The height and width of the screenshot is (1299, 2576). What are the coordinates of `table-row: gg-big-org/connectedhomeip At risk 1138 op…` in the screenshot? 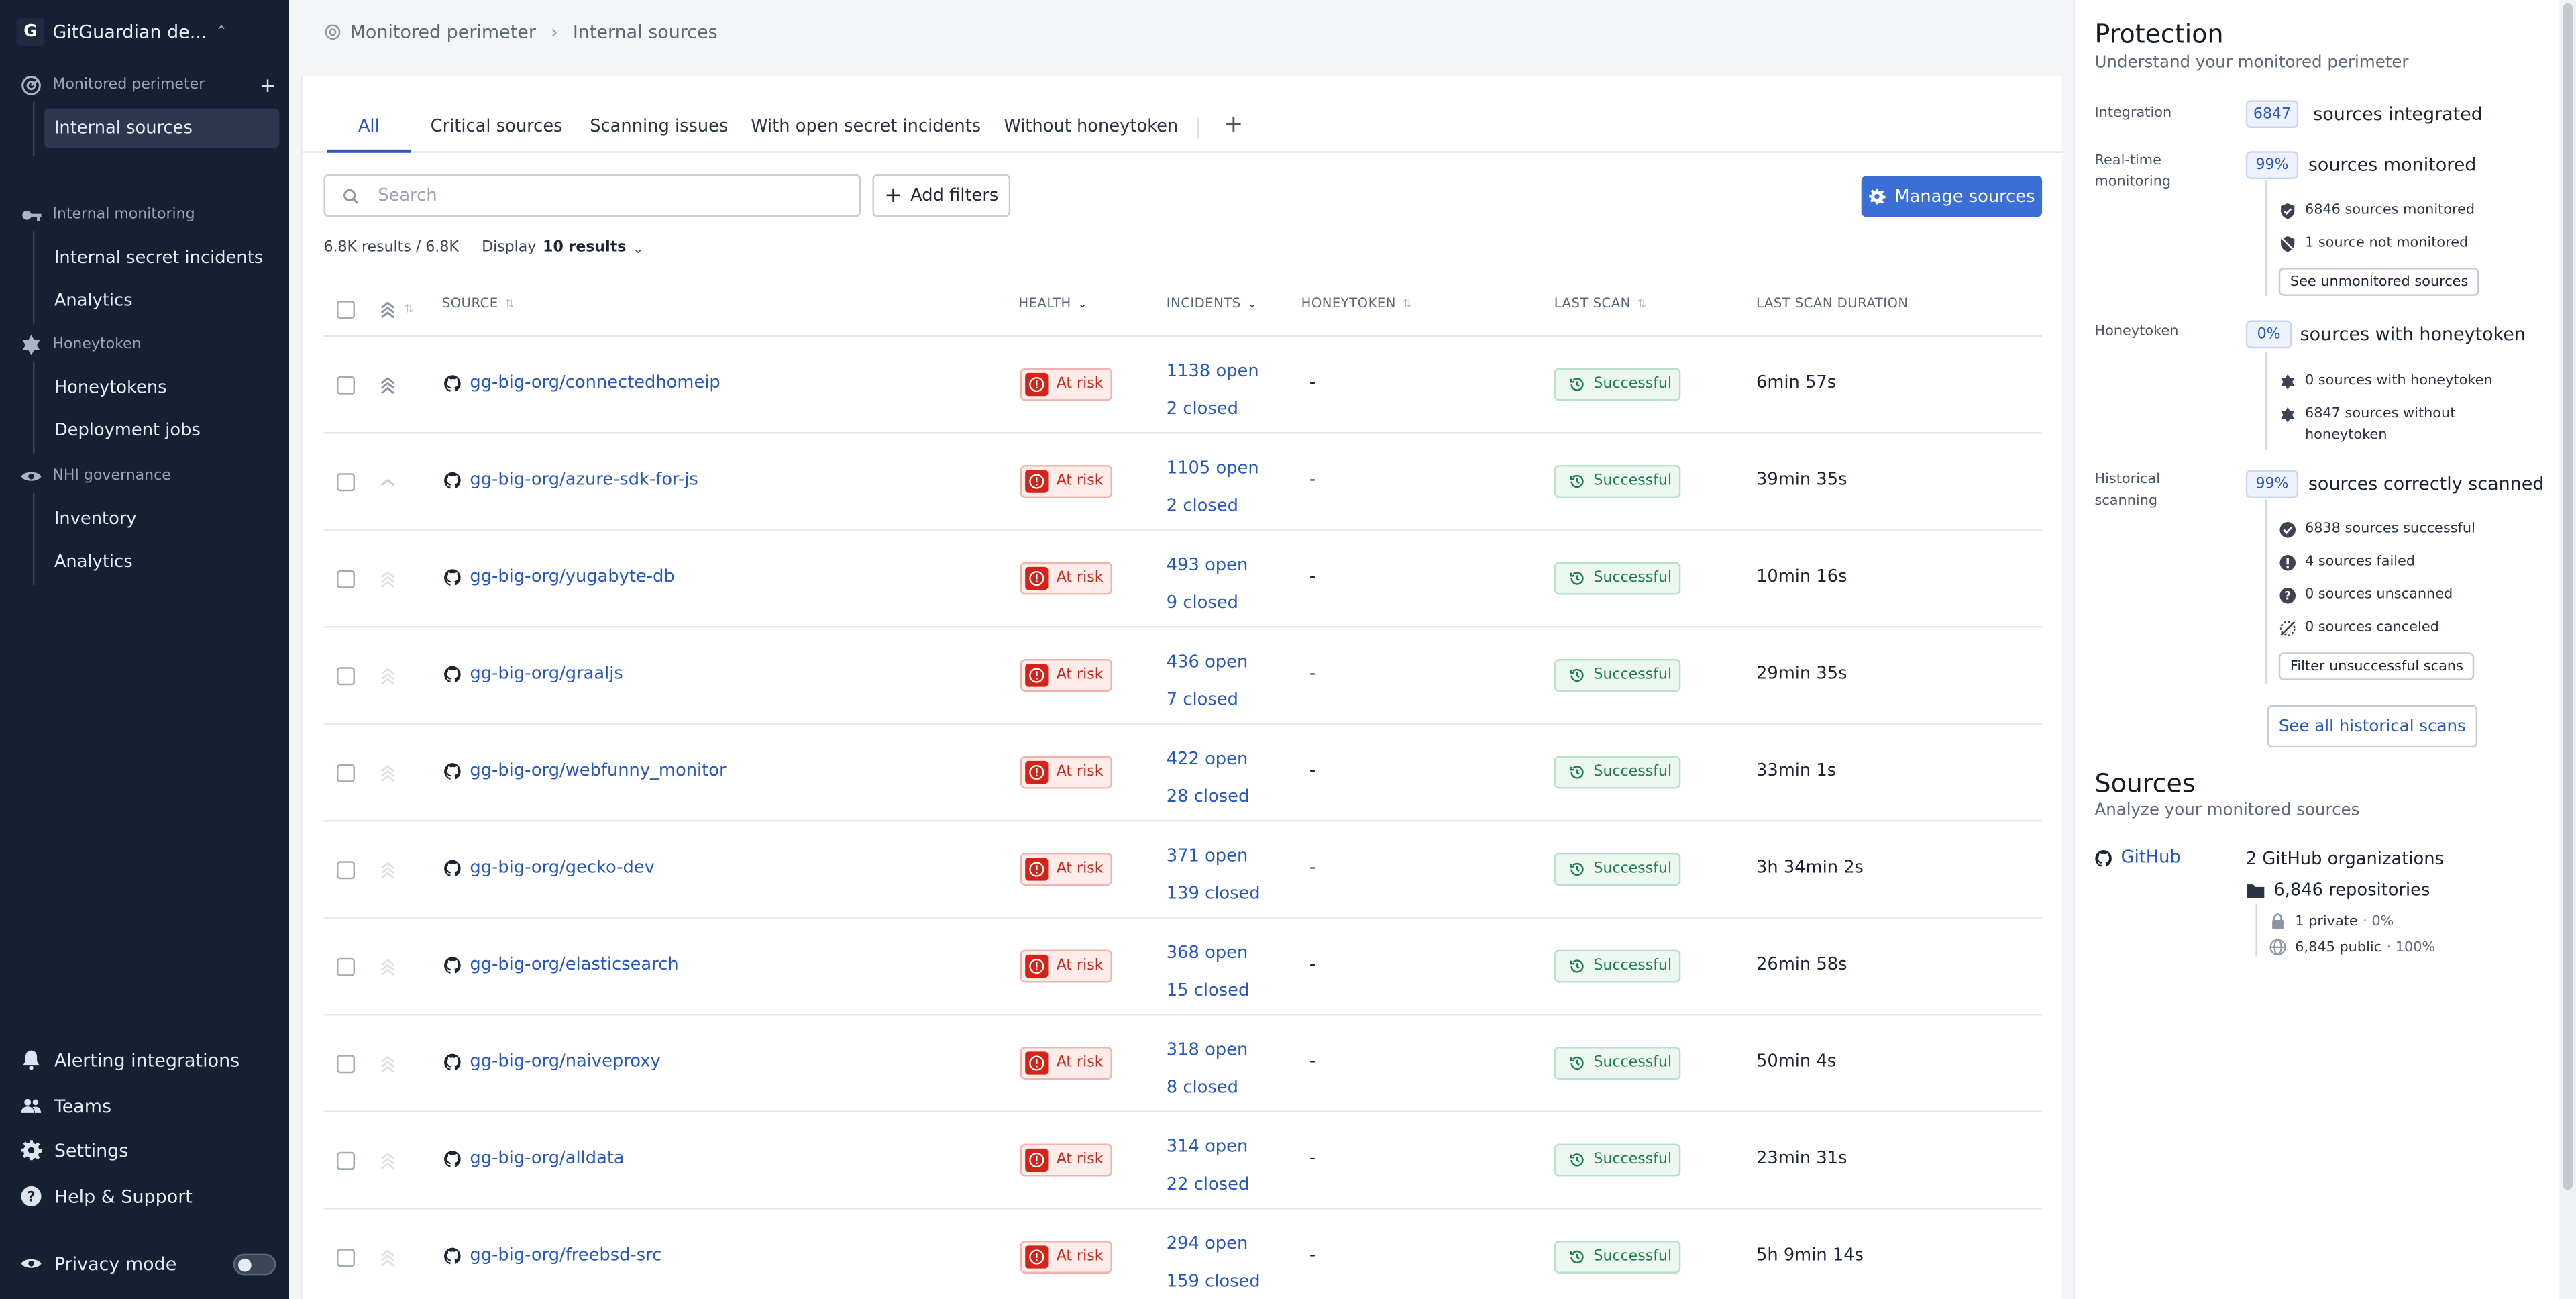 It's located at (1183, 386).